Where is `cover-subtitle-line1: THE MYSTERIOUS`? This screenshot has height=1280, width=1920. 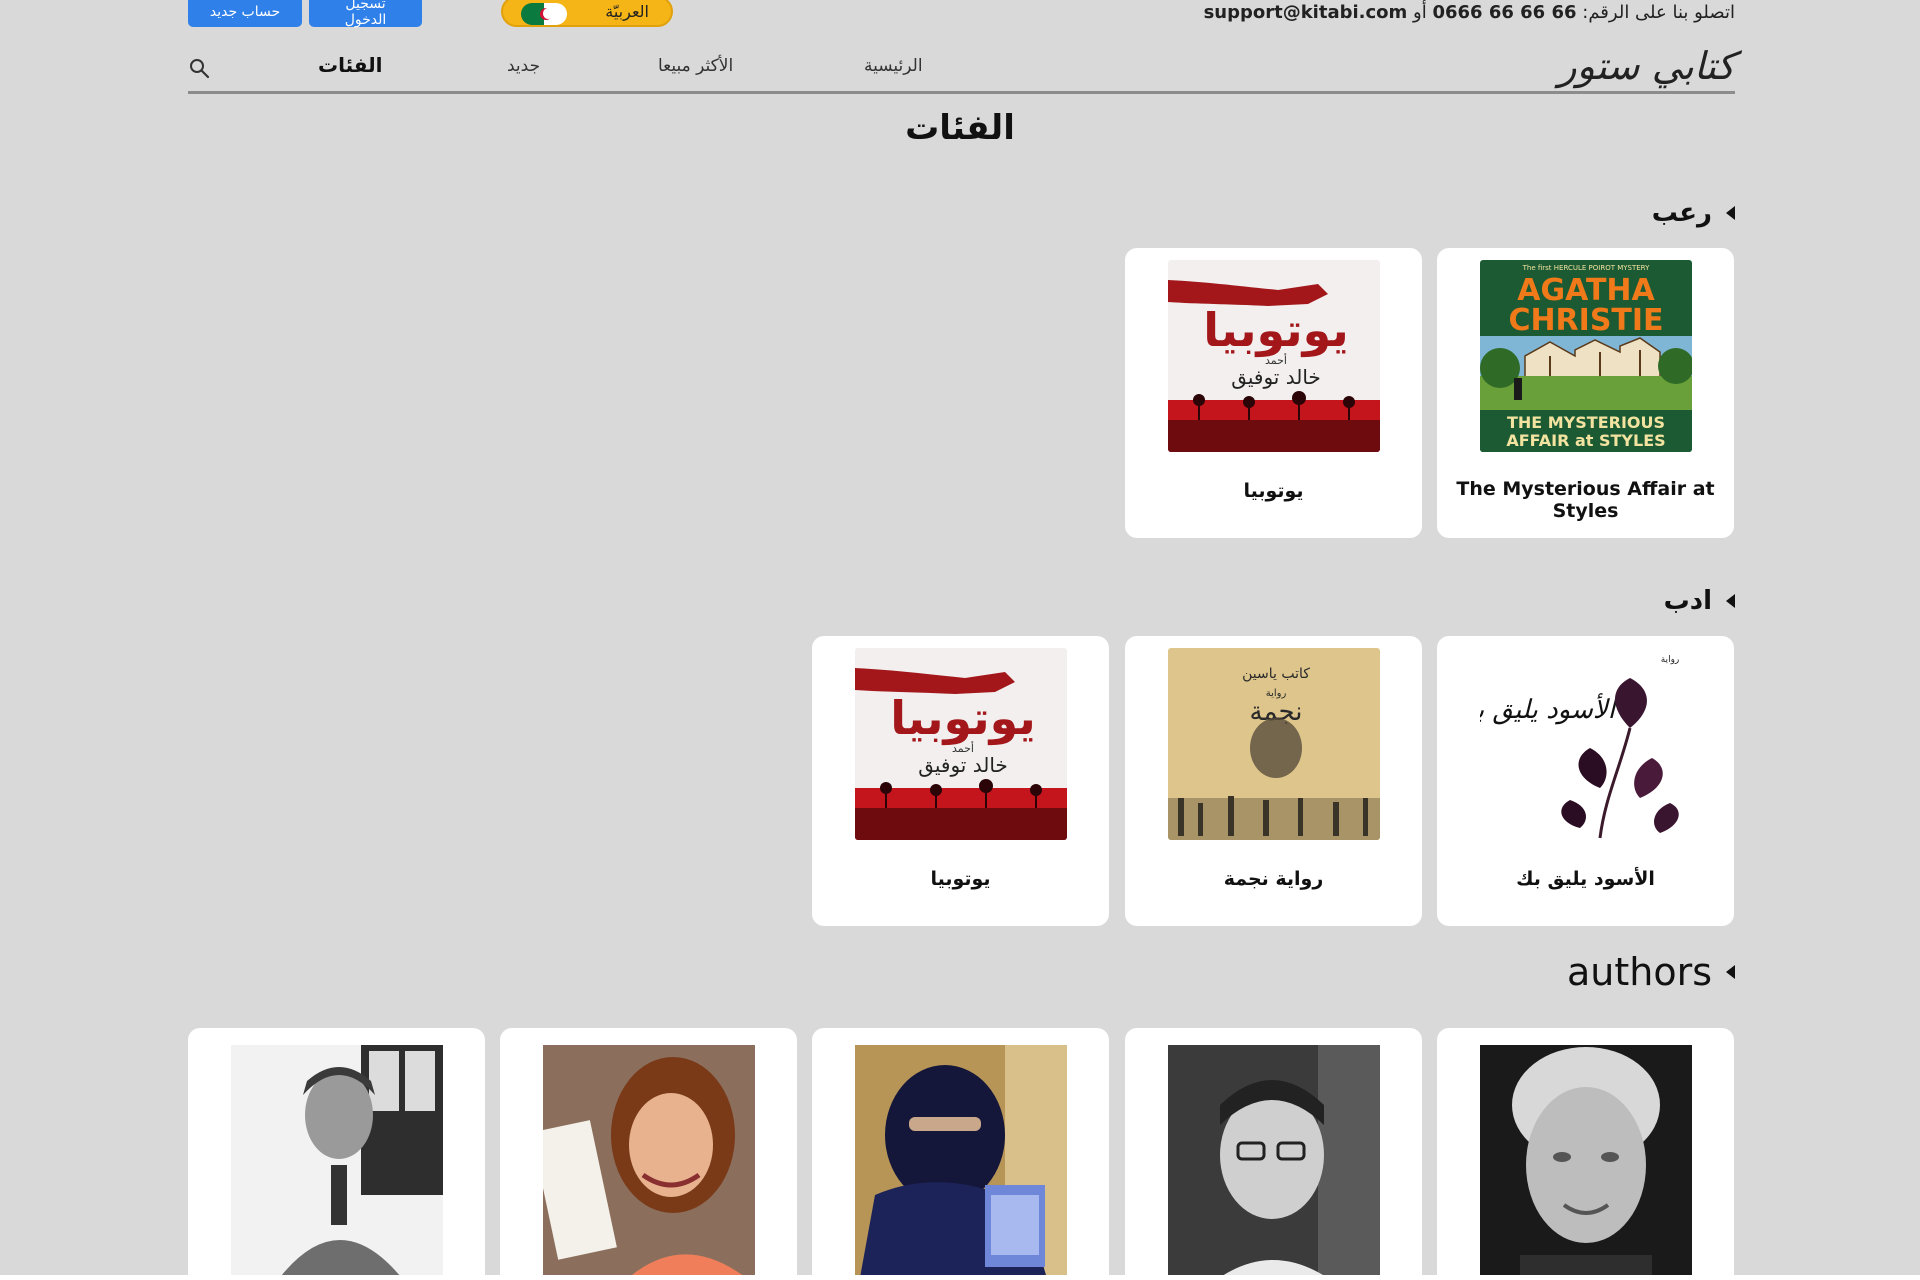
cover-subtitle-line1: THE MYSTERIOUS is located at coordinates (1586, 422).